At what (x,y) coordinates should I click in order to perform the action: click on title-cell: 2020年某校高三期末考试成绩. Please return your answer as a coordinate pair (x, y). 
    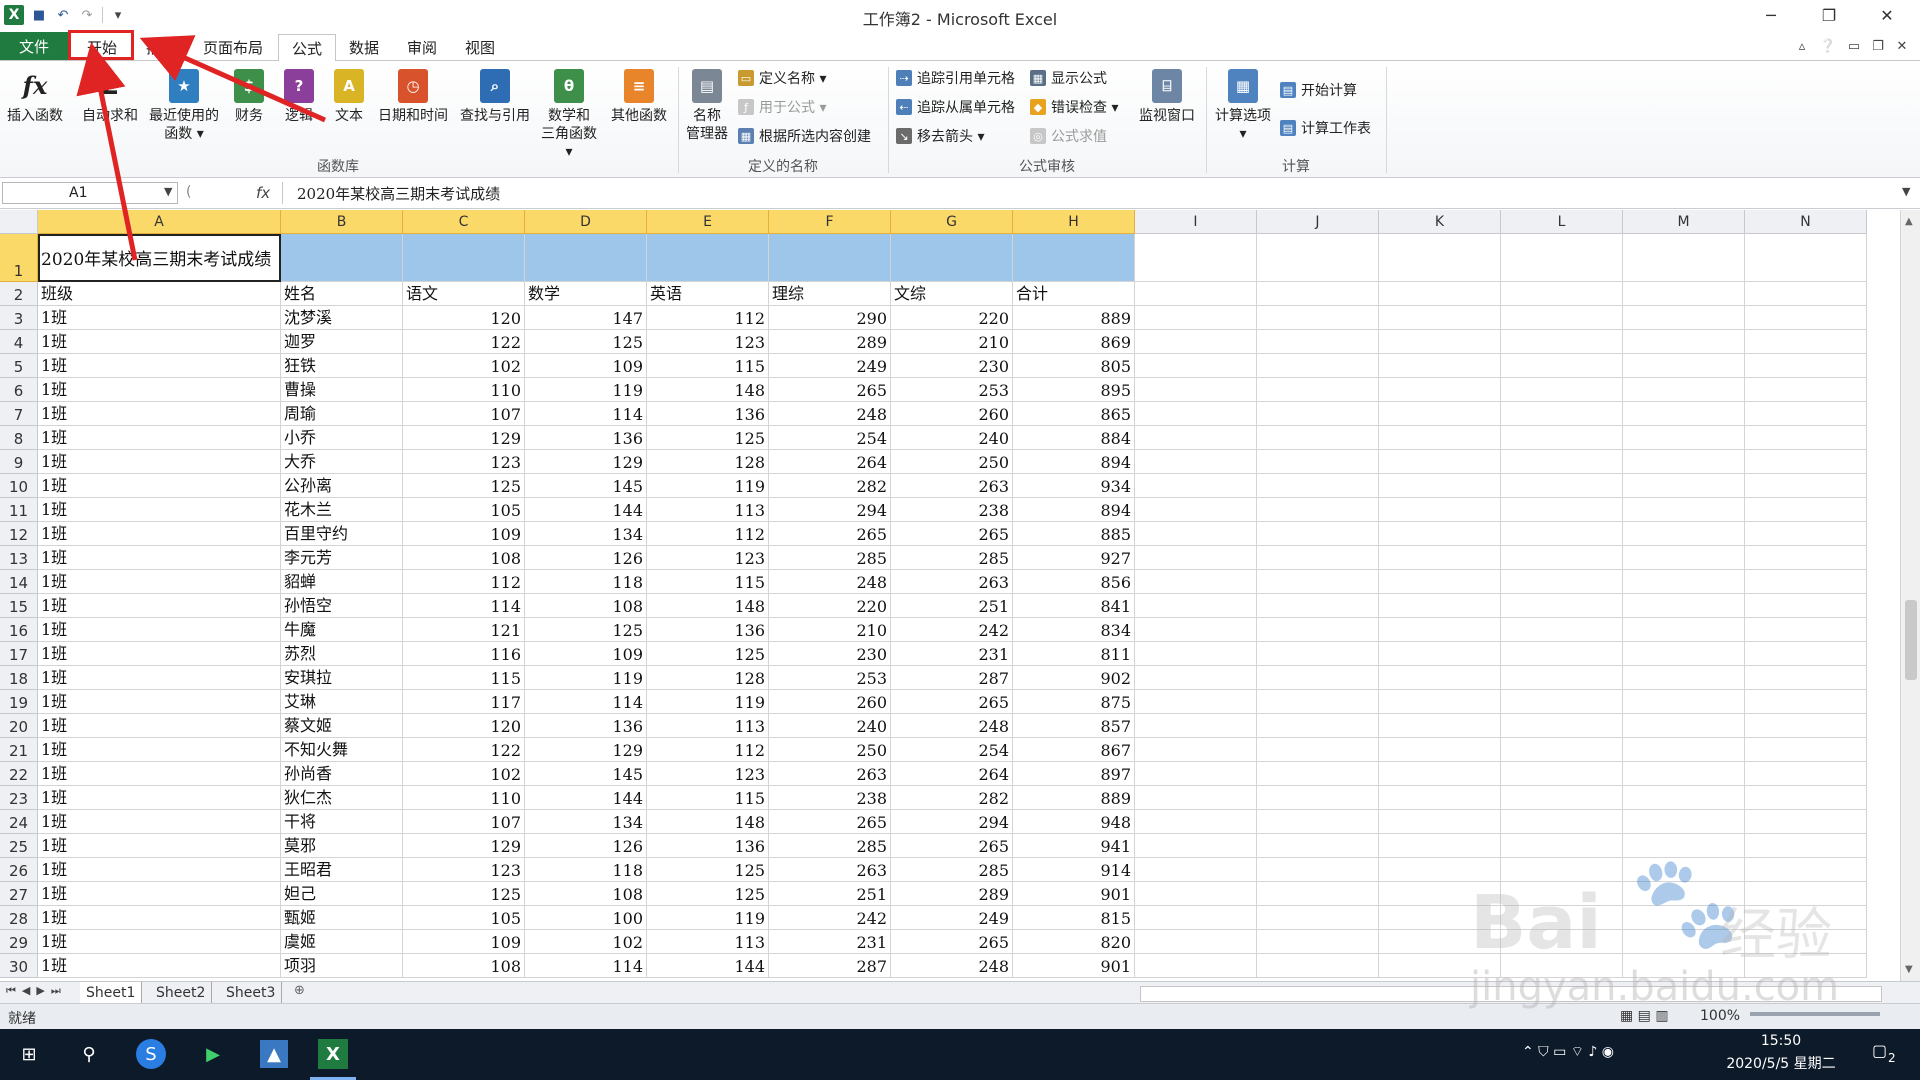
    Looking at the image, I should click on (159, 258).